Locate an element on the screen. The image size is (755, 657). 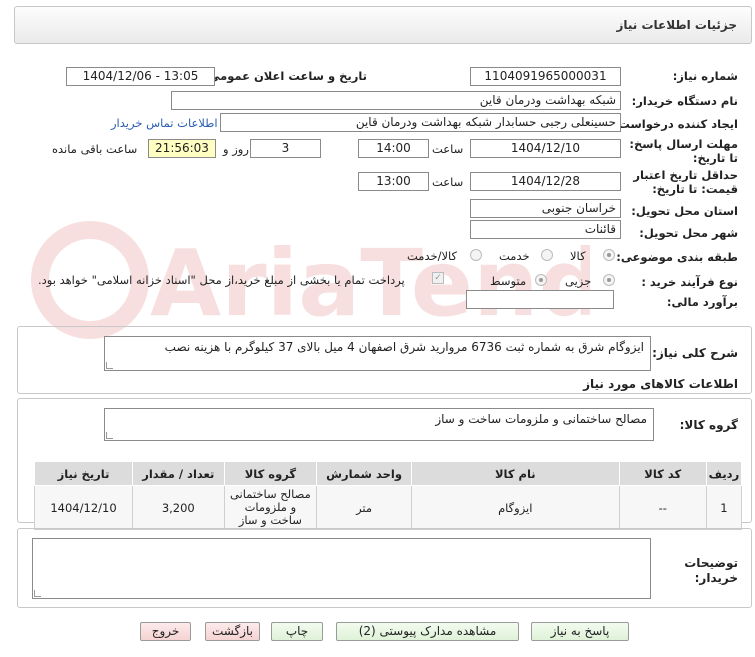
requester-label: ایجاد کننده درخواست: is located at coordinates (675, 124).